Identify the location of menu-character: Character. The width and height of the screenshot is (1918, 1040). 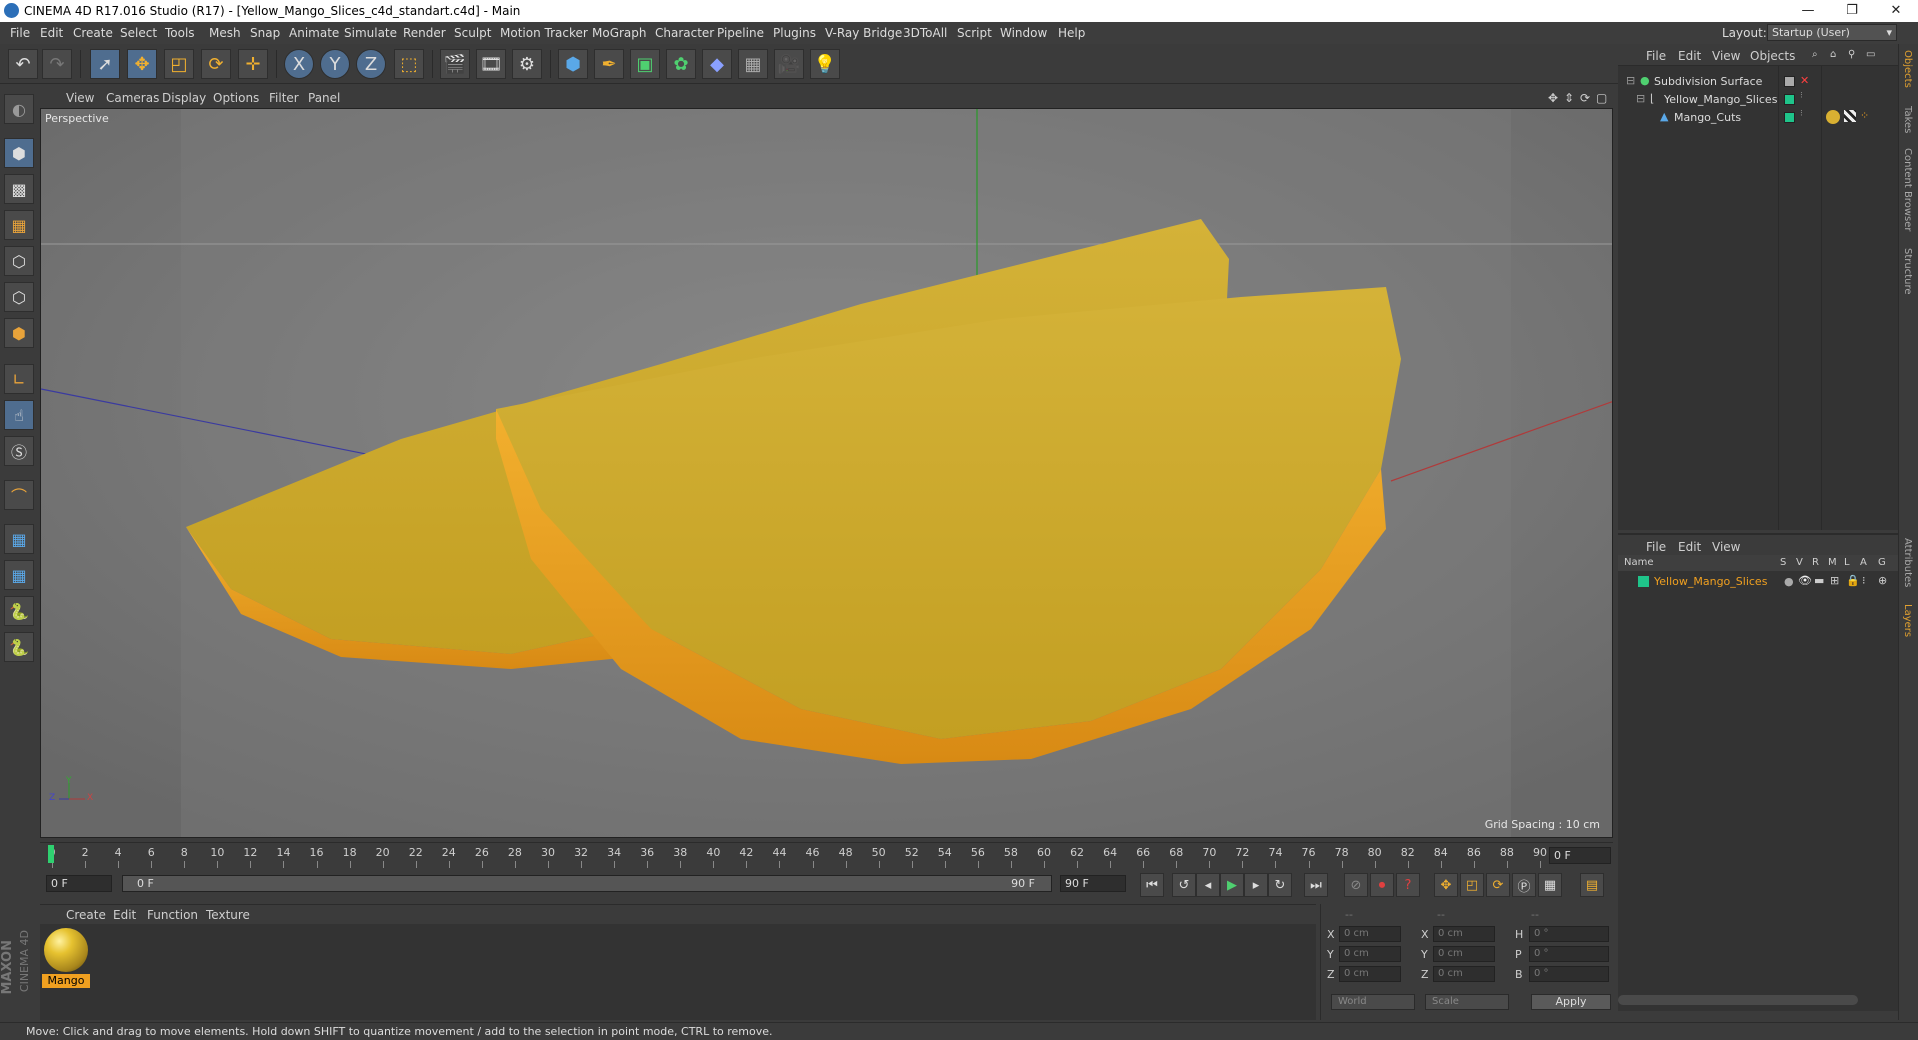
(684, 33).